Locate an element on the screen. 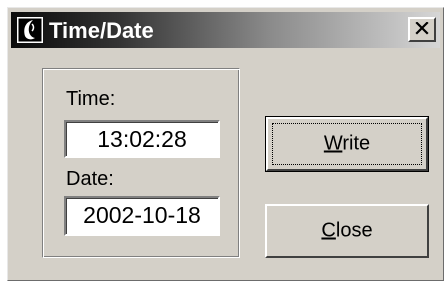  close-button-label: Close is located at coordinates (347, 230).